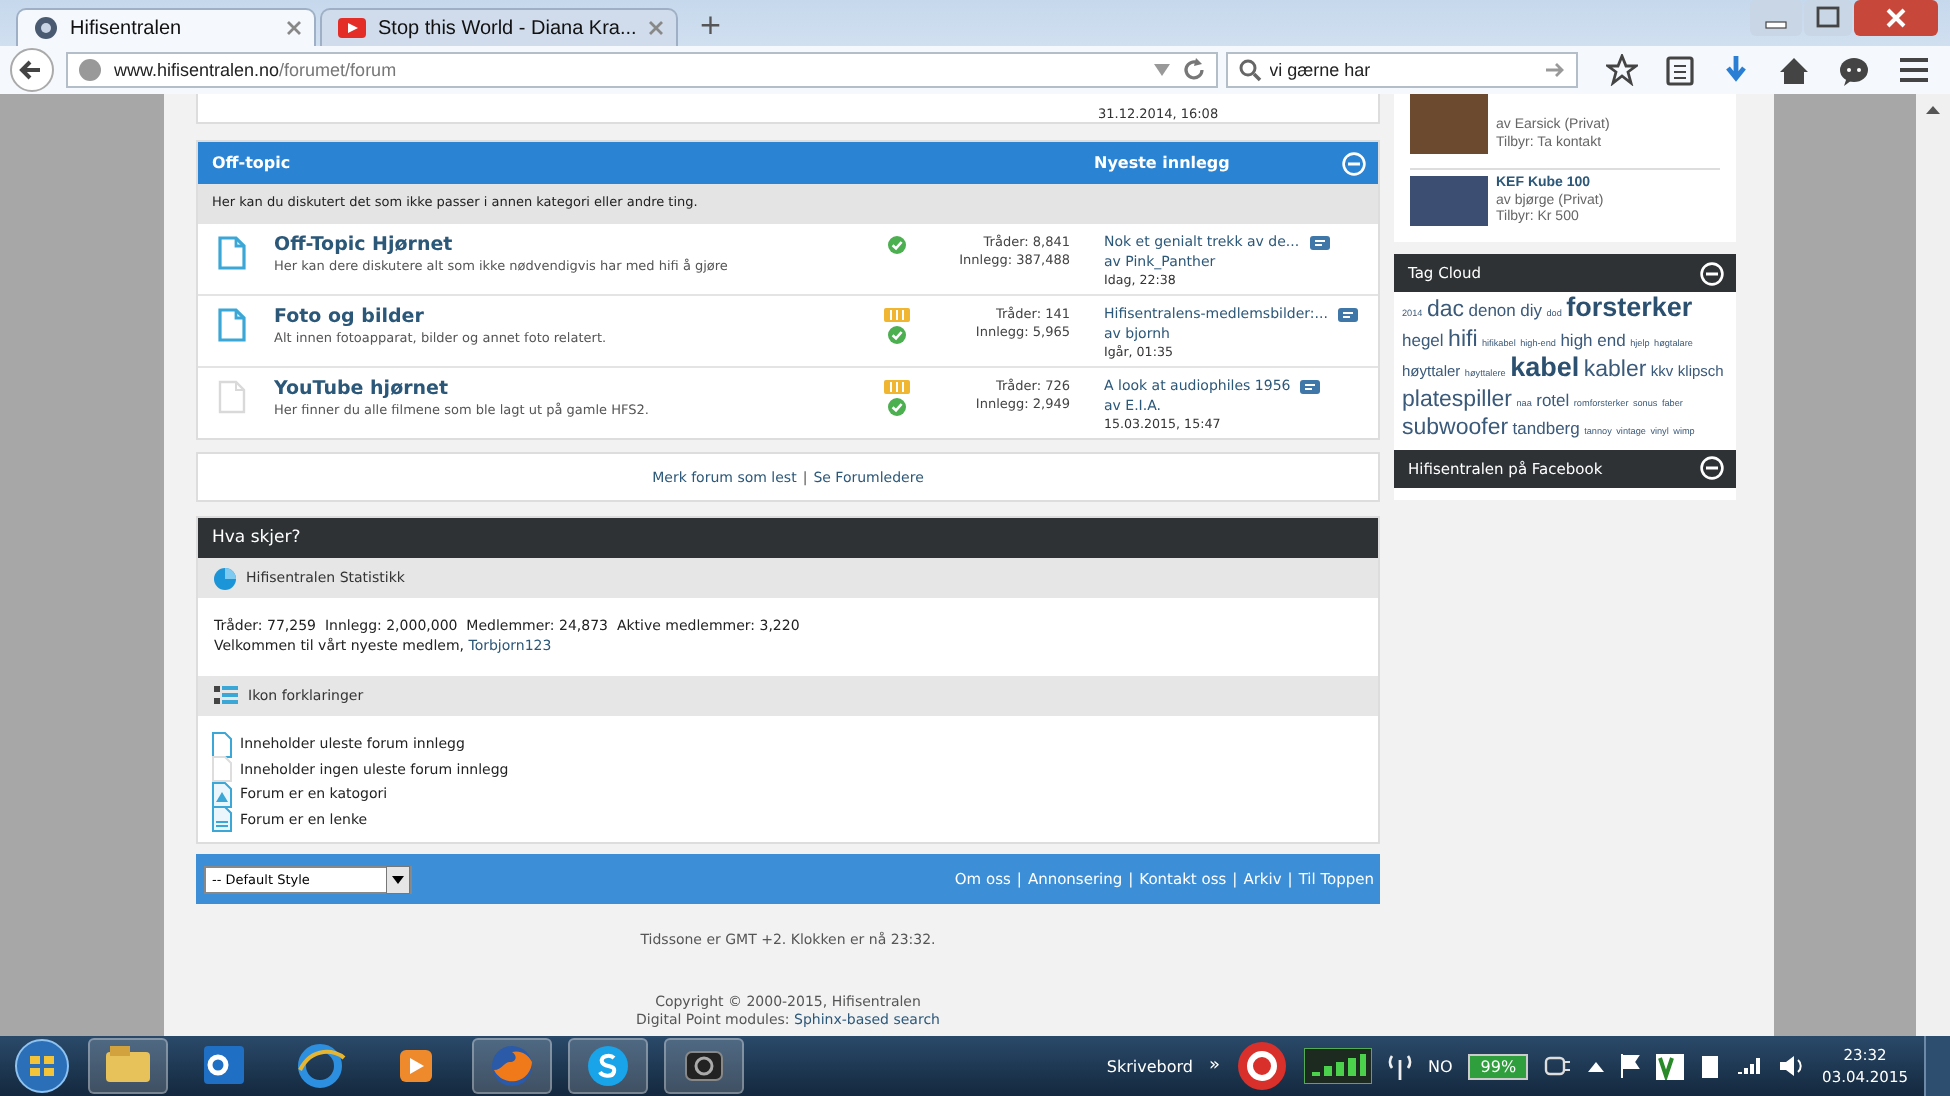 The width and height of the screenshot is (1950, 1096). I want to click on clipboard-icon, so click(1680, 70).